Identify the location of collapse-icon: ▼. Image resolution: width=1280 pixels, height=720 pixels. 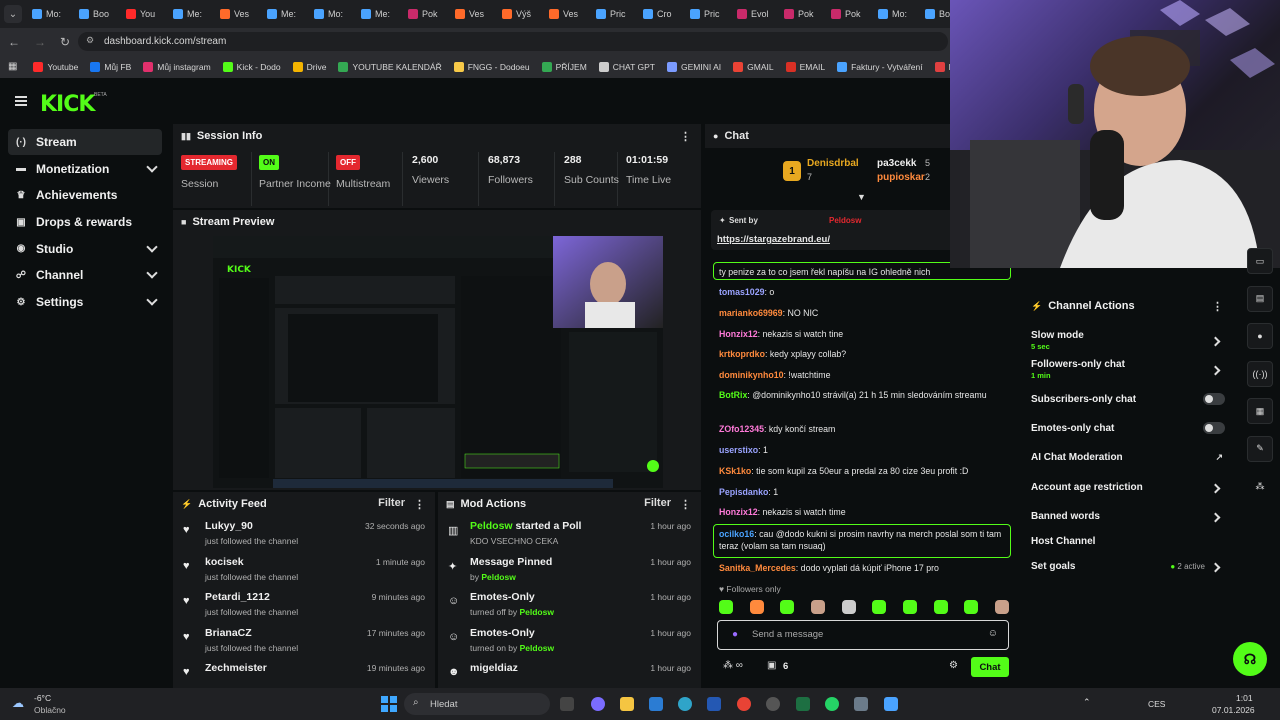
(861, 197).